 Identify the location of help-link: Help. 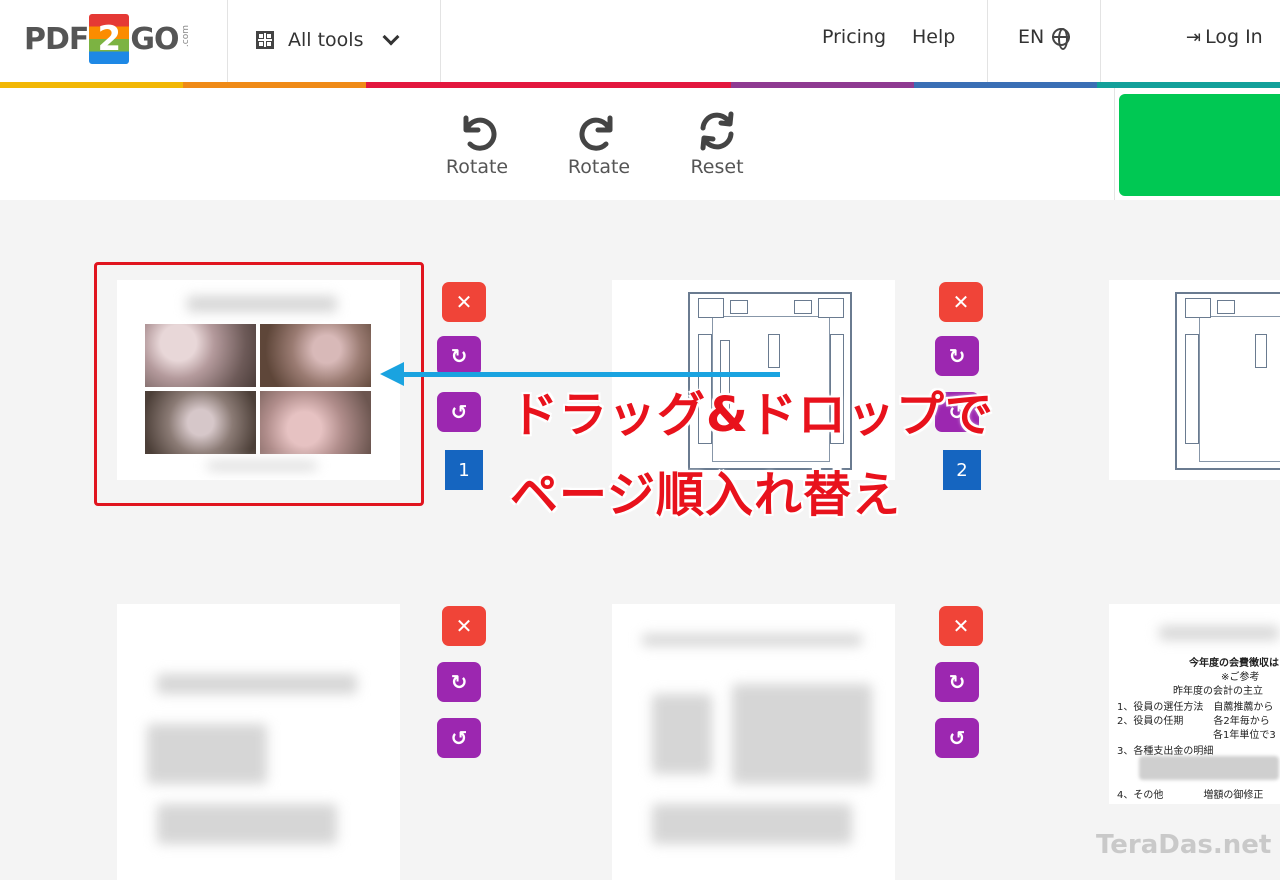
(933, 37).